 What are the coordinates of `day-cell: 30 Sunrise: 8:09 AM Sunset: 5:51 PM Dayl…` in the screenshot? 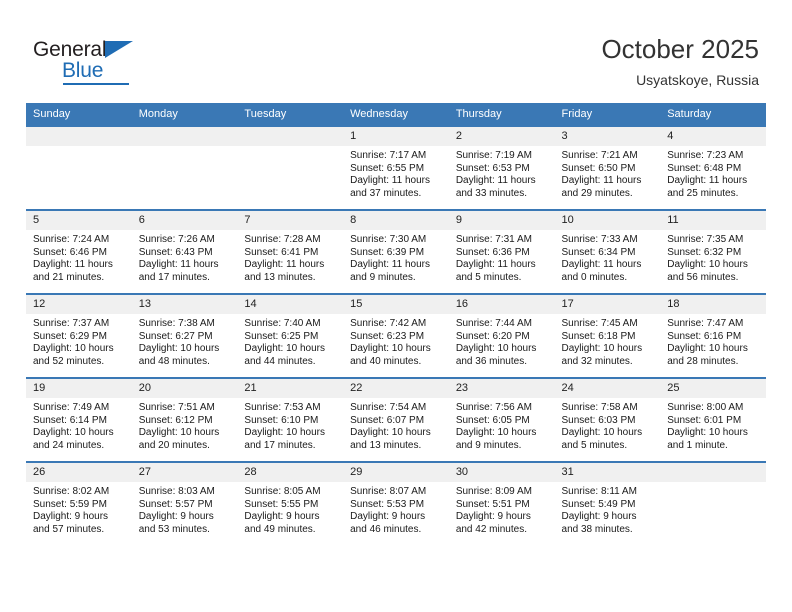 It's located at (501, 503).